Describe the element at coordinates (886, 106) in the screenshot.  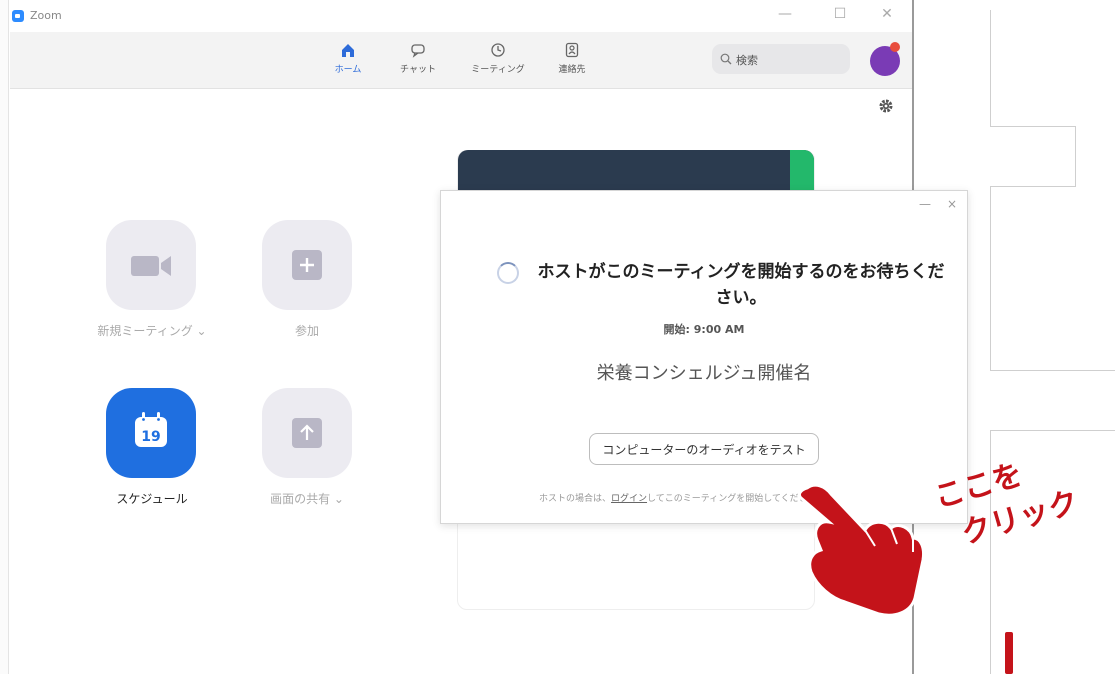
I see `gear-icon` at that location.